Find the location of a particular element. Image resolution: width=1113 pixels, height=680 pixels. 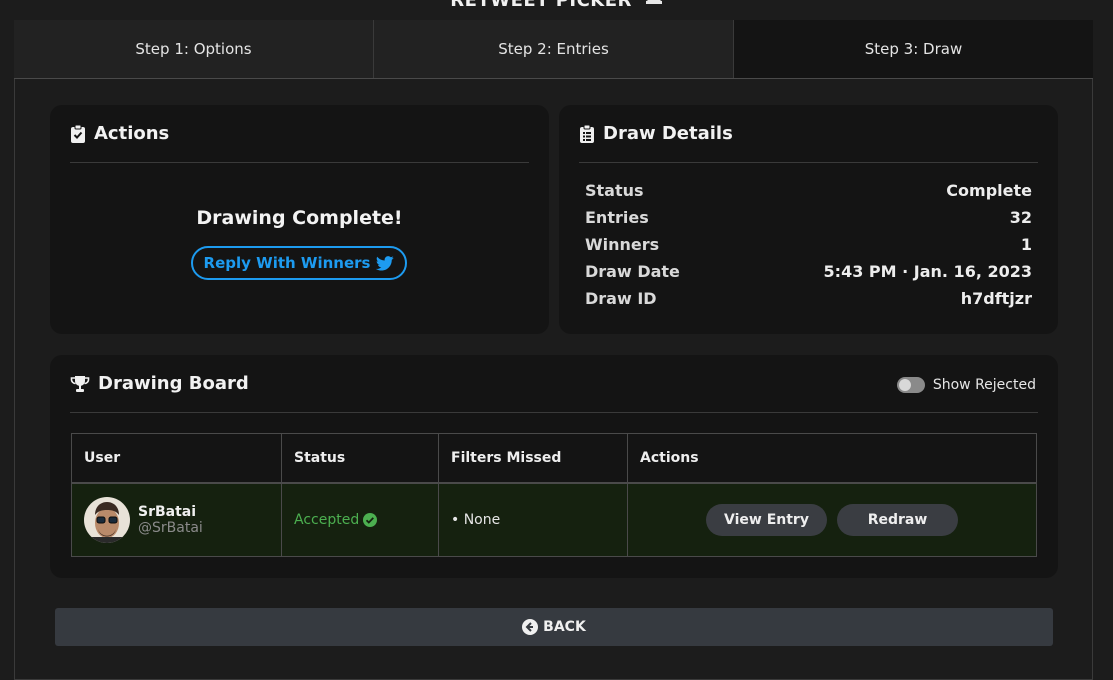

filters-missed-cell: • None is located at coordinates (533, 519).